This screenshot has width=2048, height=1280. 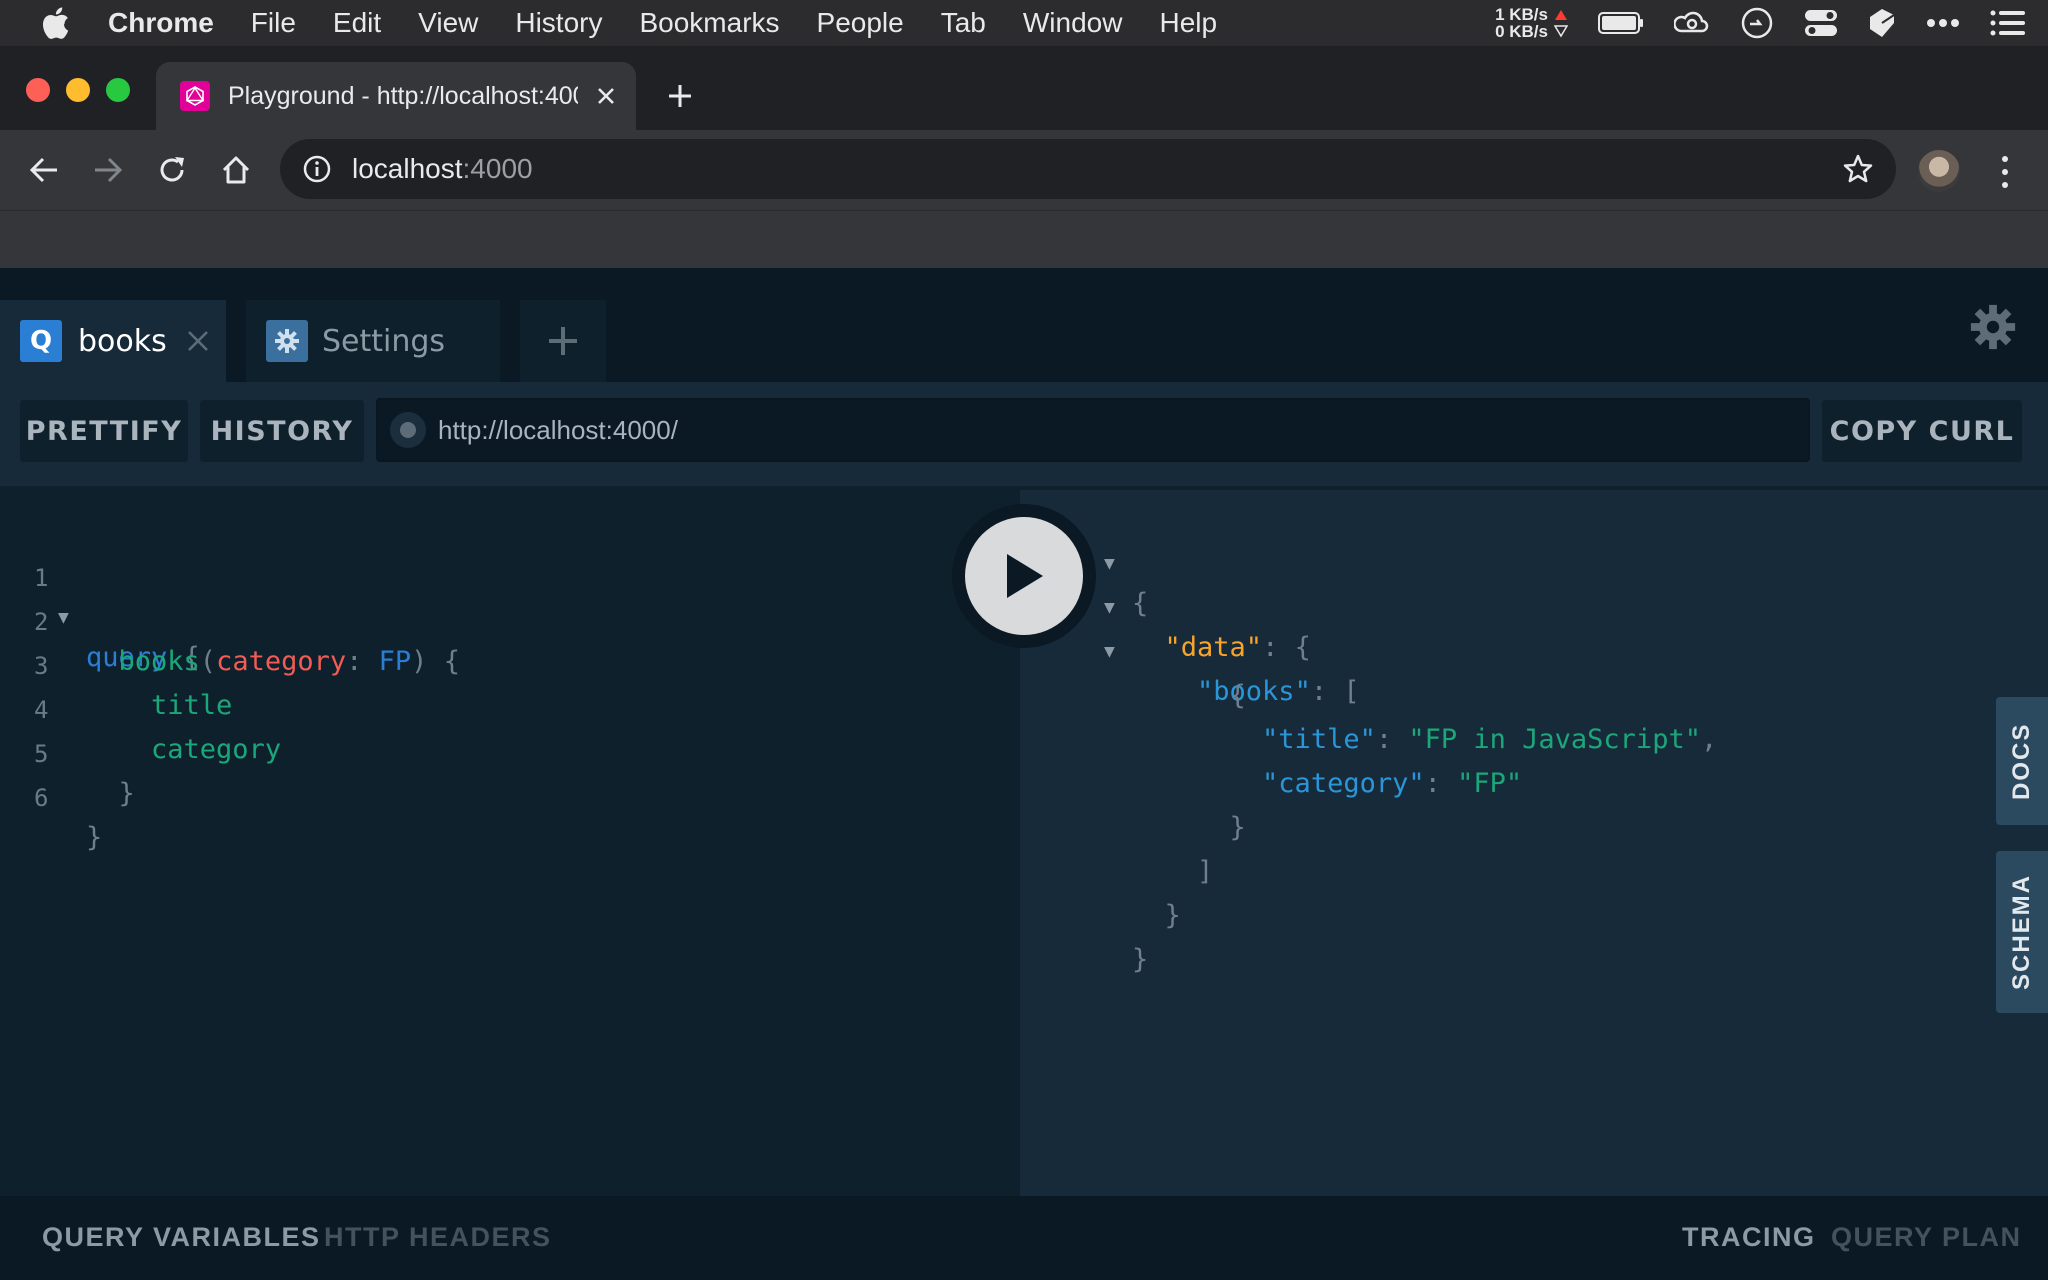 I want to click on query-plan-tab: QUERY PLAN, so click(x=1926, y=1237).